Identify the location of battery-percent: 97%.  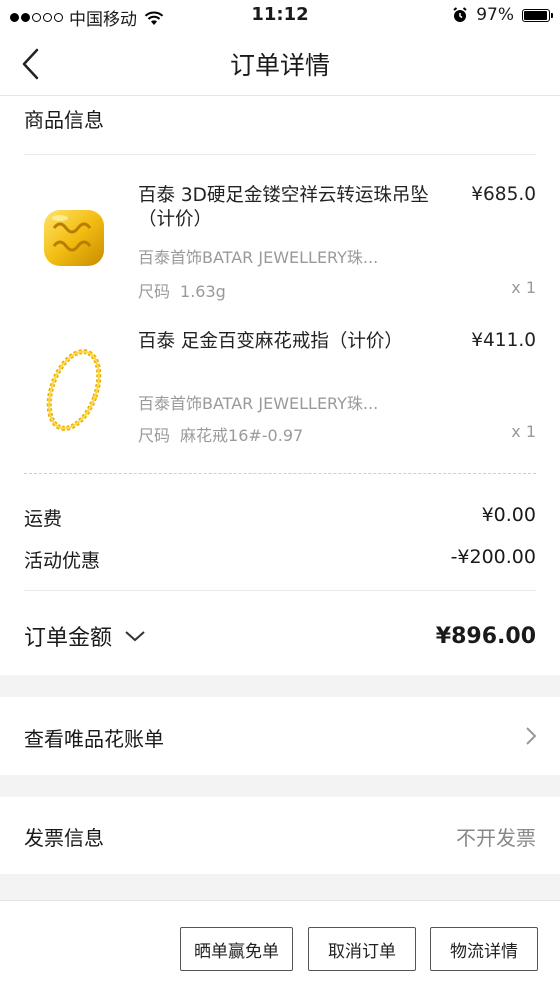
(495, 15).